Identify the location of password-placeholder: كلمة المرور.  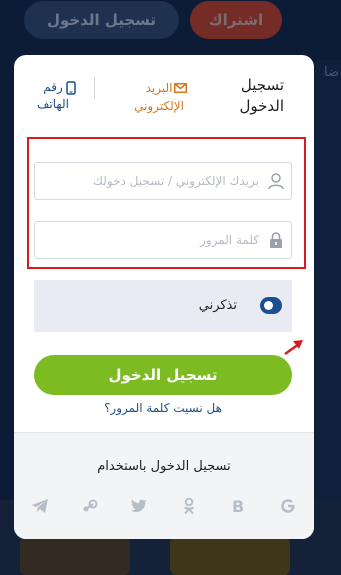
(229, 240).